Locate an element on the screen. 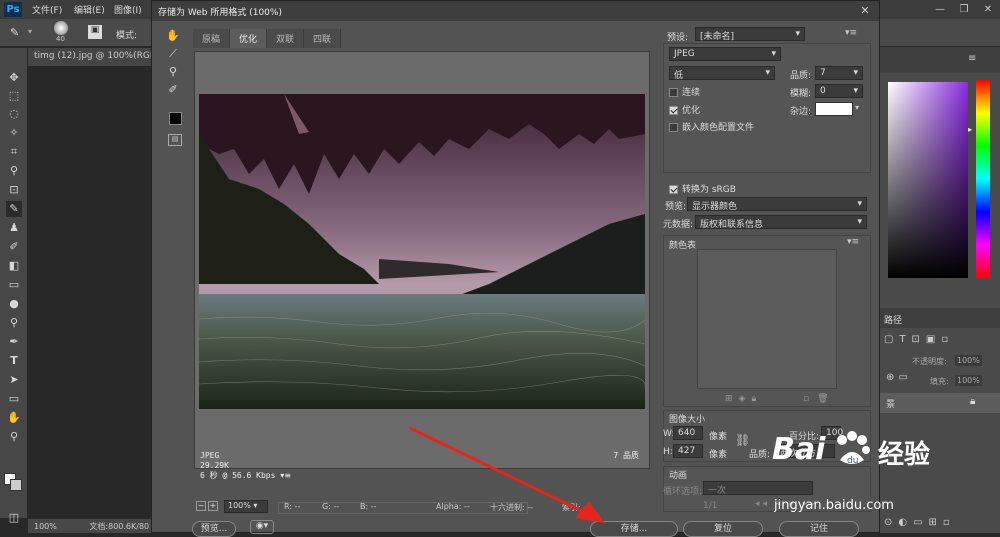  gradient-tool-icon: ▭ is located at coordinates (14, 285).